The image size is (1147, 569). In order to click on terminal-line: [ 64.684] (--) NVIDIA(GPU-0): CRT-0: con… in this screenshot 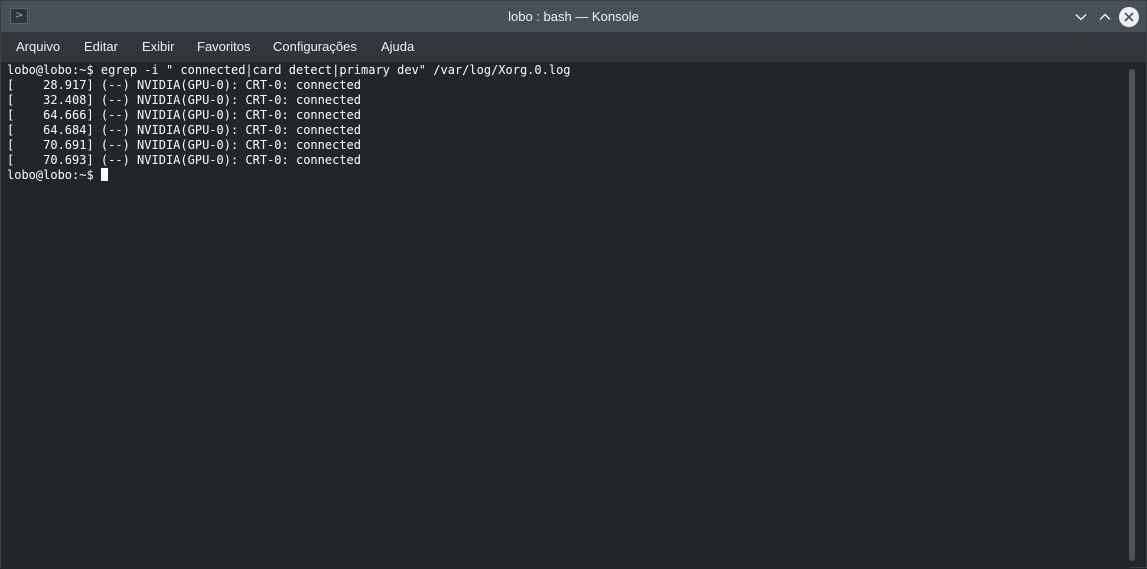, I will do `click(184, 130)`.